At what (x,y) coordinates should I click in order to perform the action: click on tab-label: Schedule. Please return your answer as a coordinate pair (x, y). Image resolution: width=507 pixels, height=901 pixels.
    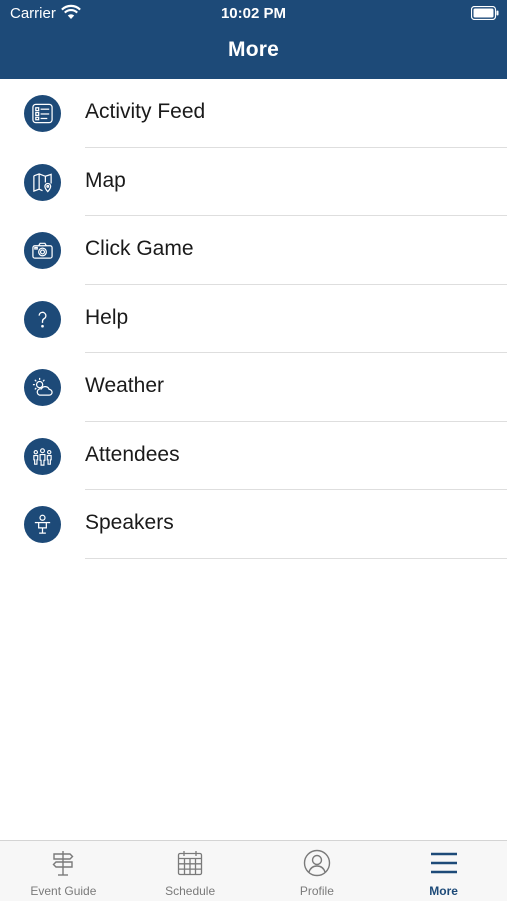
    Looking at the image, I should click on (190, 891).